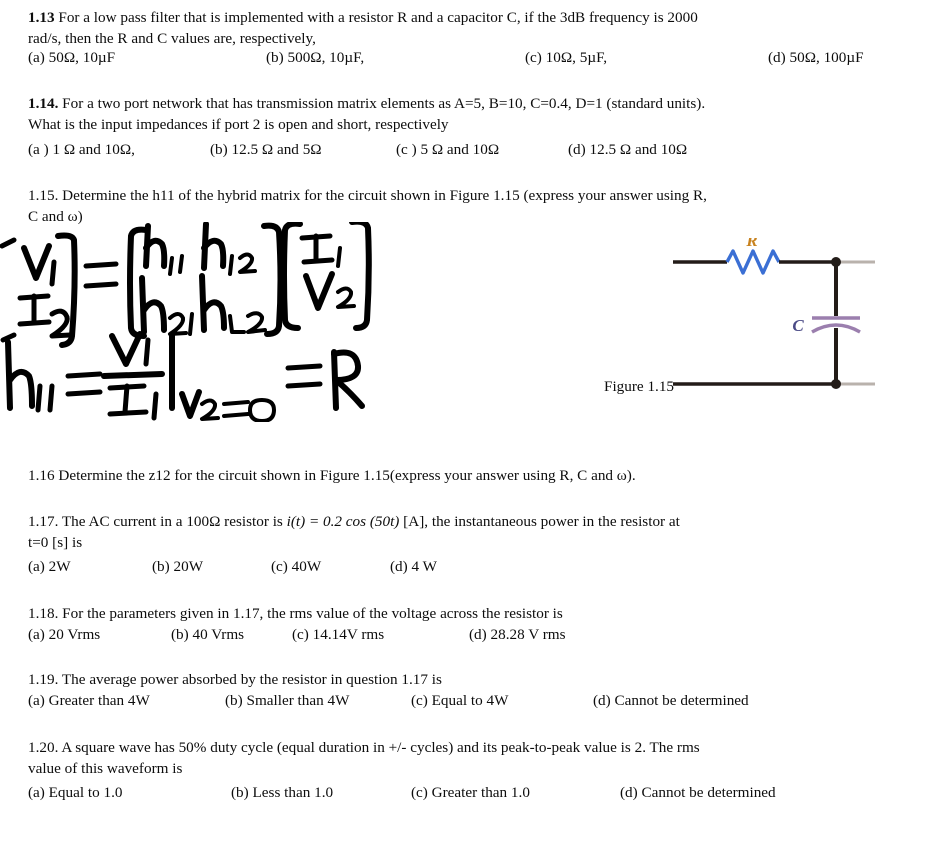 The width and height of the screenshot is (945, 851). I want to click on option-1-14-d: (d) 12.5 Ω and 10Ω, so click(627, 150).